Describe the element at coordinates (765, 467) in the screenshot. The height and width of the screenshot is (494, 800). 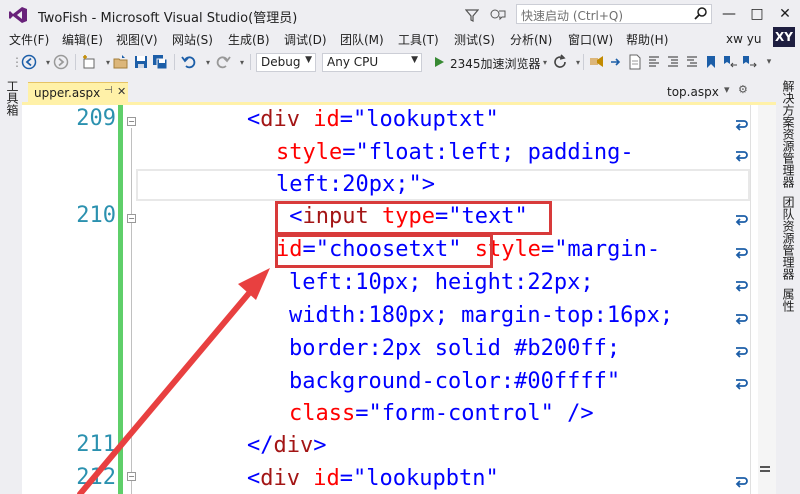
I see `scrollbar-marker` at that location.